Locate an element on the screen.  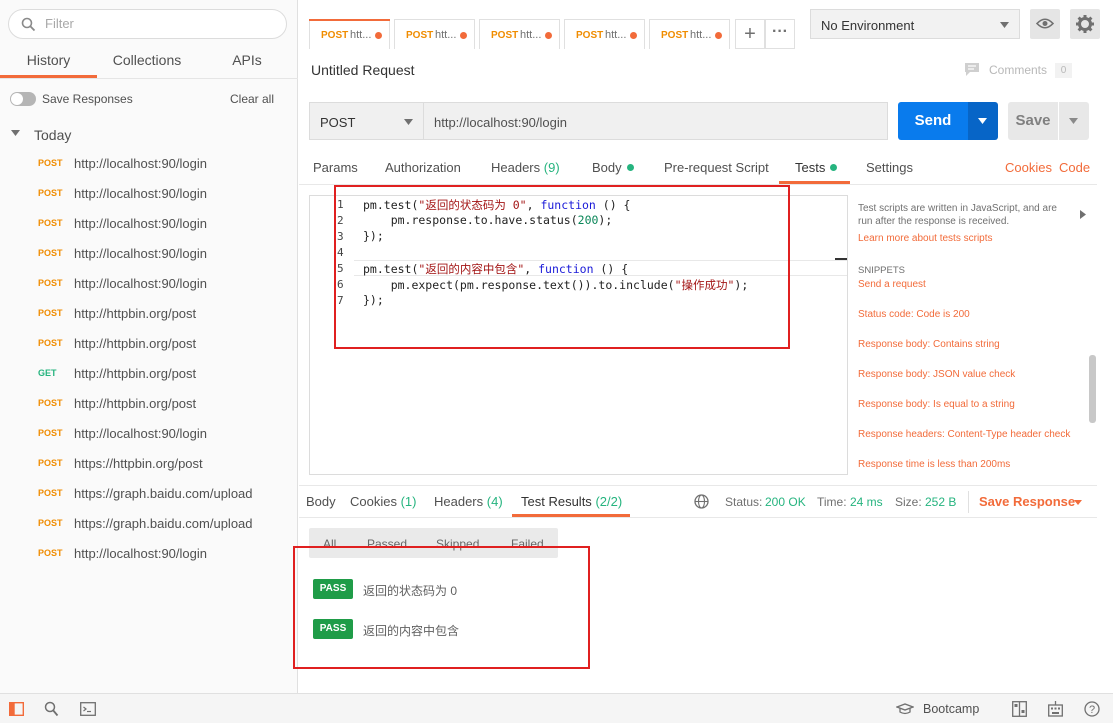
tab-params: Params is located at coordinates (335, 167).